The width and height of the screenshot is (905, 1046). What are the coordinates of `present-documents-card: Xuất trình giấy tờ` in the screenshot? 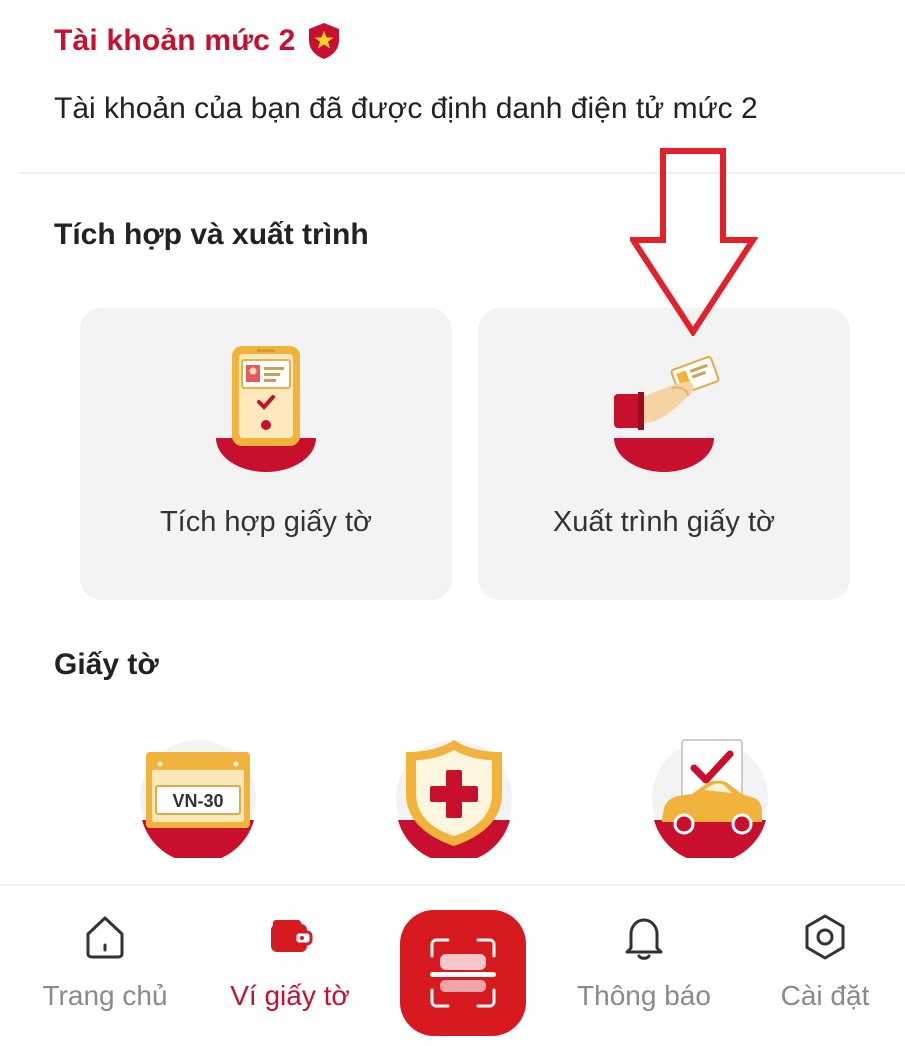 It's located at (664, 454).